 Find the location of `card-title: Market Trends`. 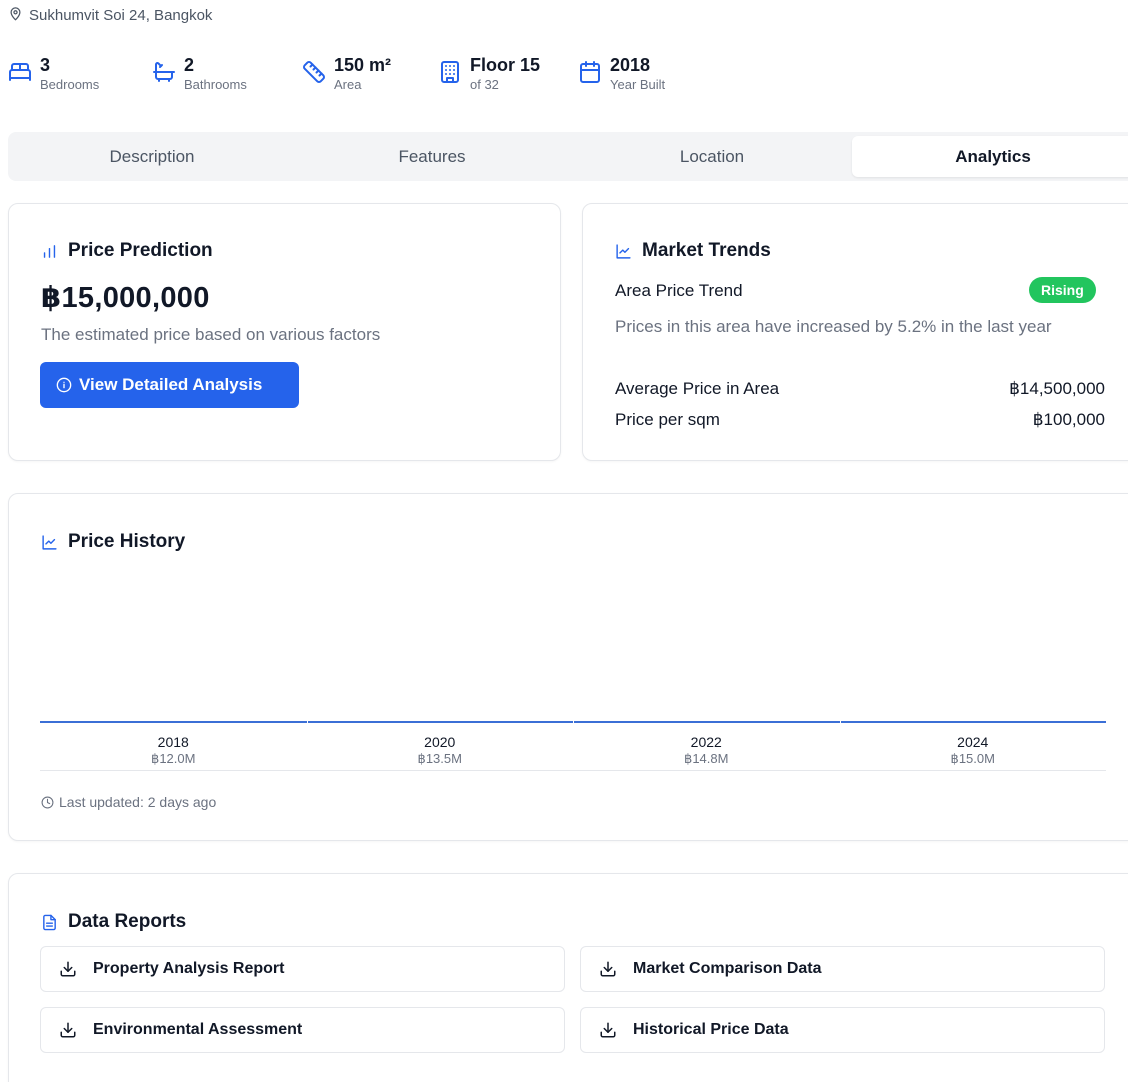

card-title: Market Trends is located at coordinates (693, 251).